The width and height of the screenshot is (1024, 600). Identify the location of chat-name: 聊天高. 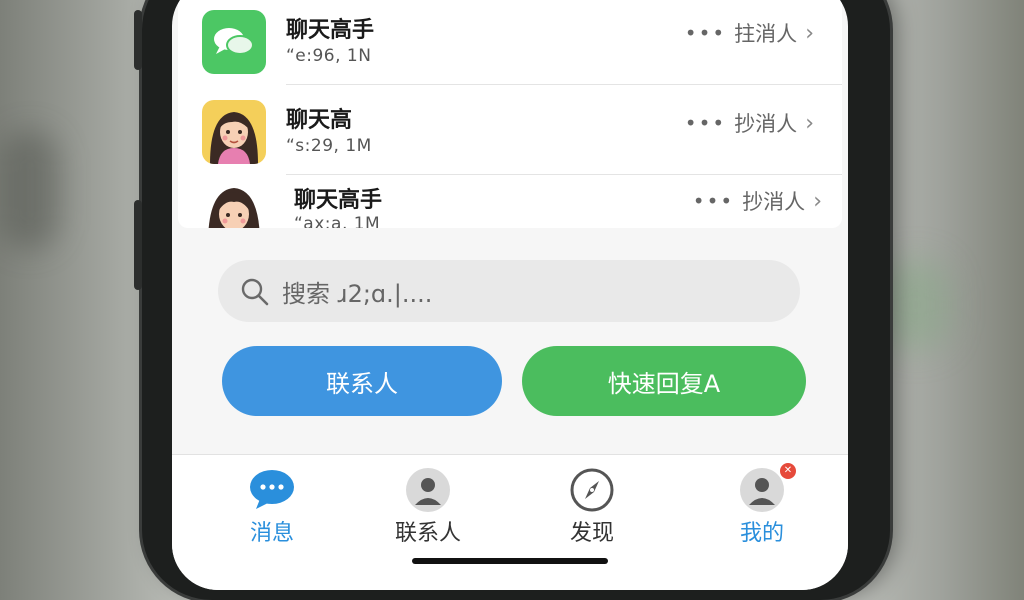
(319, 120).